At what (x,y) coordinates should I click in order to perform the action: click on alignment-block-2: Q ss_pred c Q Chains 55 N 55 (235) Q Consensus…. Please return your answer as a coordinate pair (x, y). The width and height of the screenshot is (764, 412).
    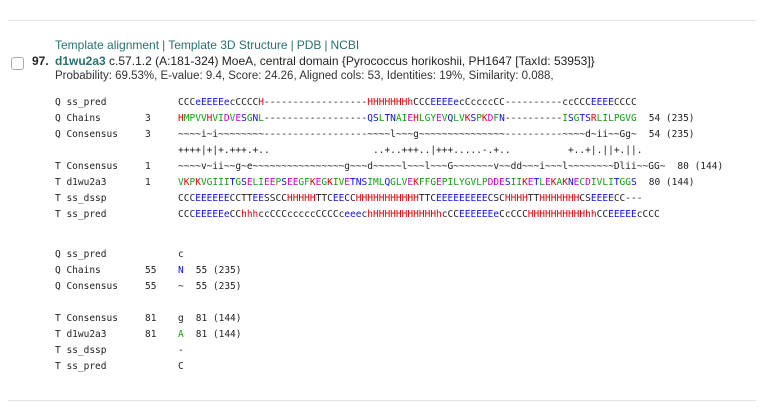
    Looking at the image, I should click on (148, 311).